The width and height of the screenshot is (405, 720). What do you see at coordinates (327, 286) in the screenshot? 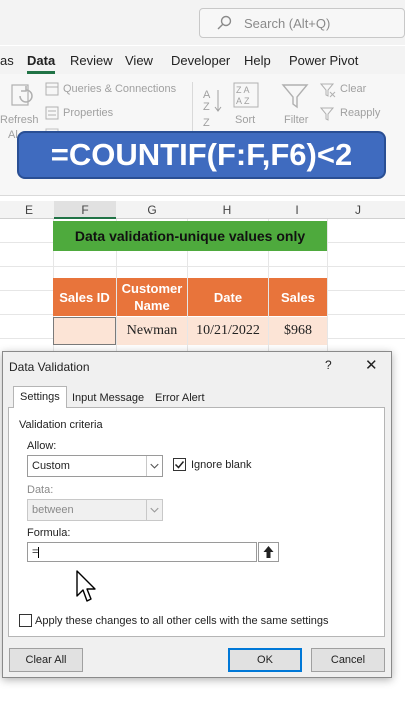
I see `grid-line` at bounding box center [327, 286].